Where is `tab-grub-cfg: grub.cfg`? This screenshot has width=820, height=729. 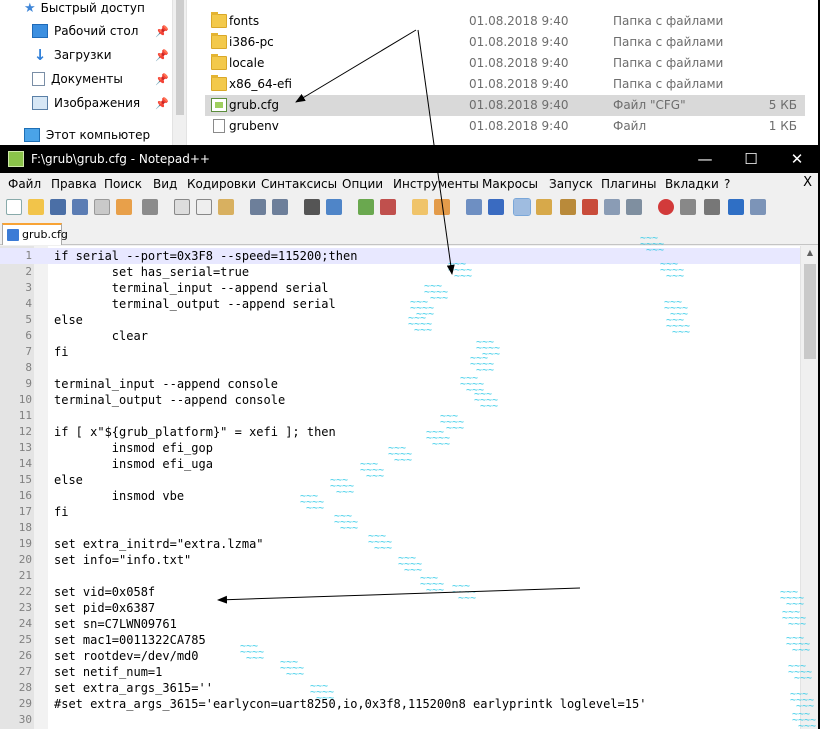 tab-grub-cfg: grub.cfg is located at coordinates (35, 234).